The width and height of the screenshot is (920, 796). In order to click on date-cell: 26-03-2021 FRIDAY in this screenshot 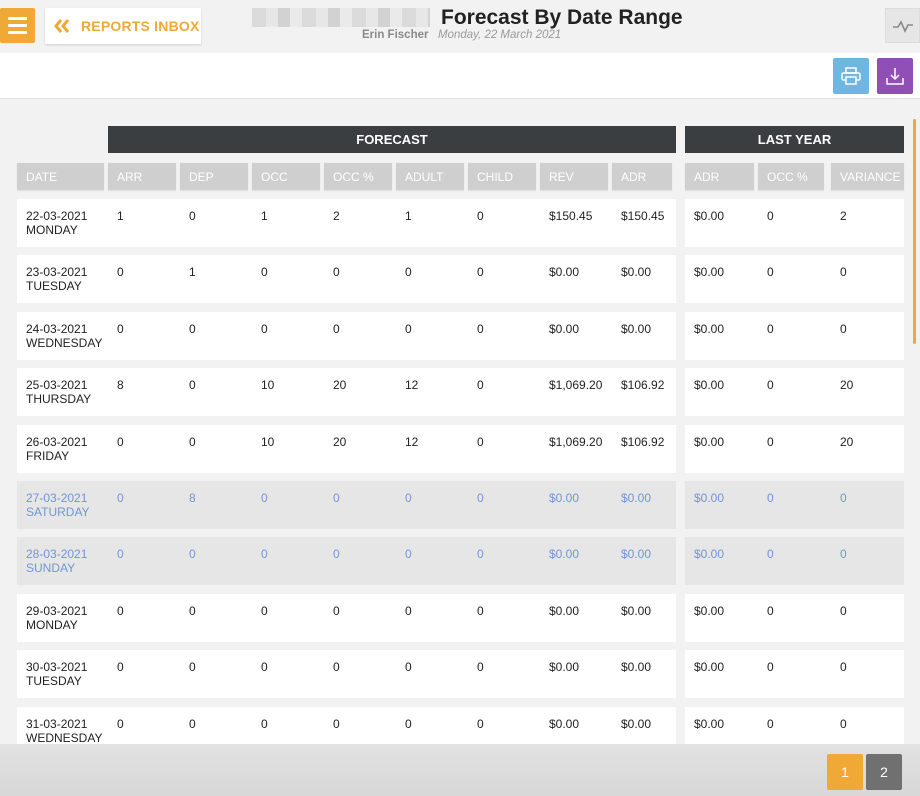, I will do `click(56, 449)`.